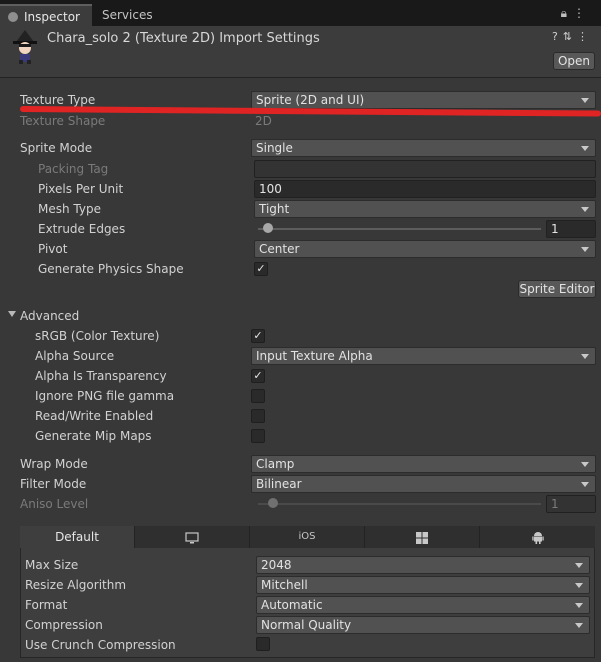 The width and height of the screenshot is (601, 662). I want to click on menu-icon: ⋮, so click(582, 13).